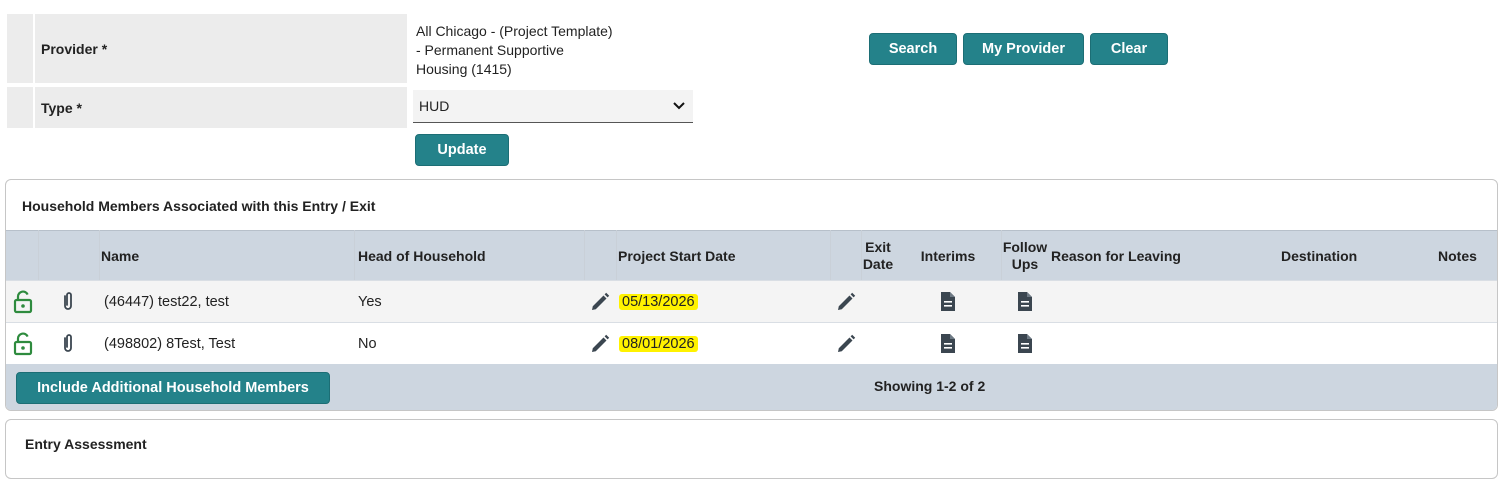 This screenshot has height=479, width=1503. Describe the element at coordinates (173, 388) in the screenshot. I see `include-additional-household-members-button: Include Additional Household Members` at that location.